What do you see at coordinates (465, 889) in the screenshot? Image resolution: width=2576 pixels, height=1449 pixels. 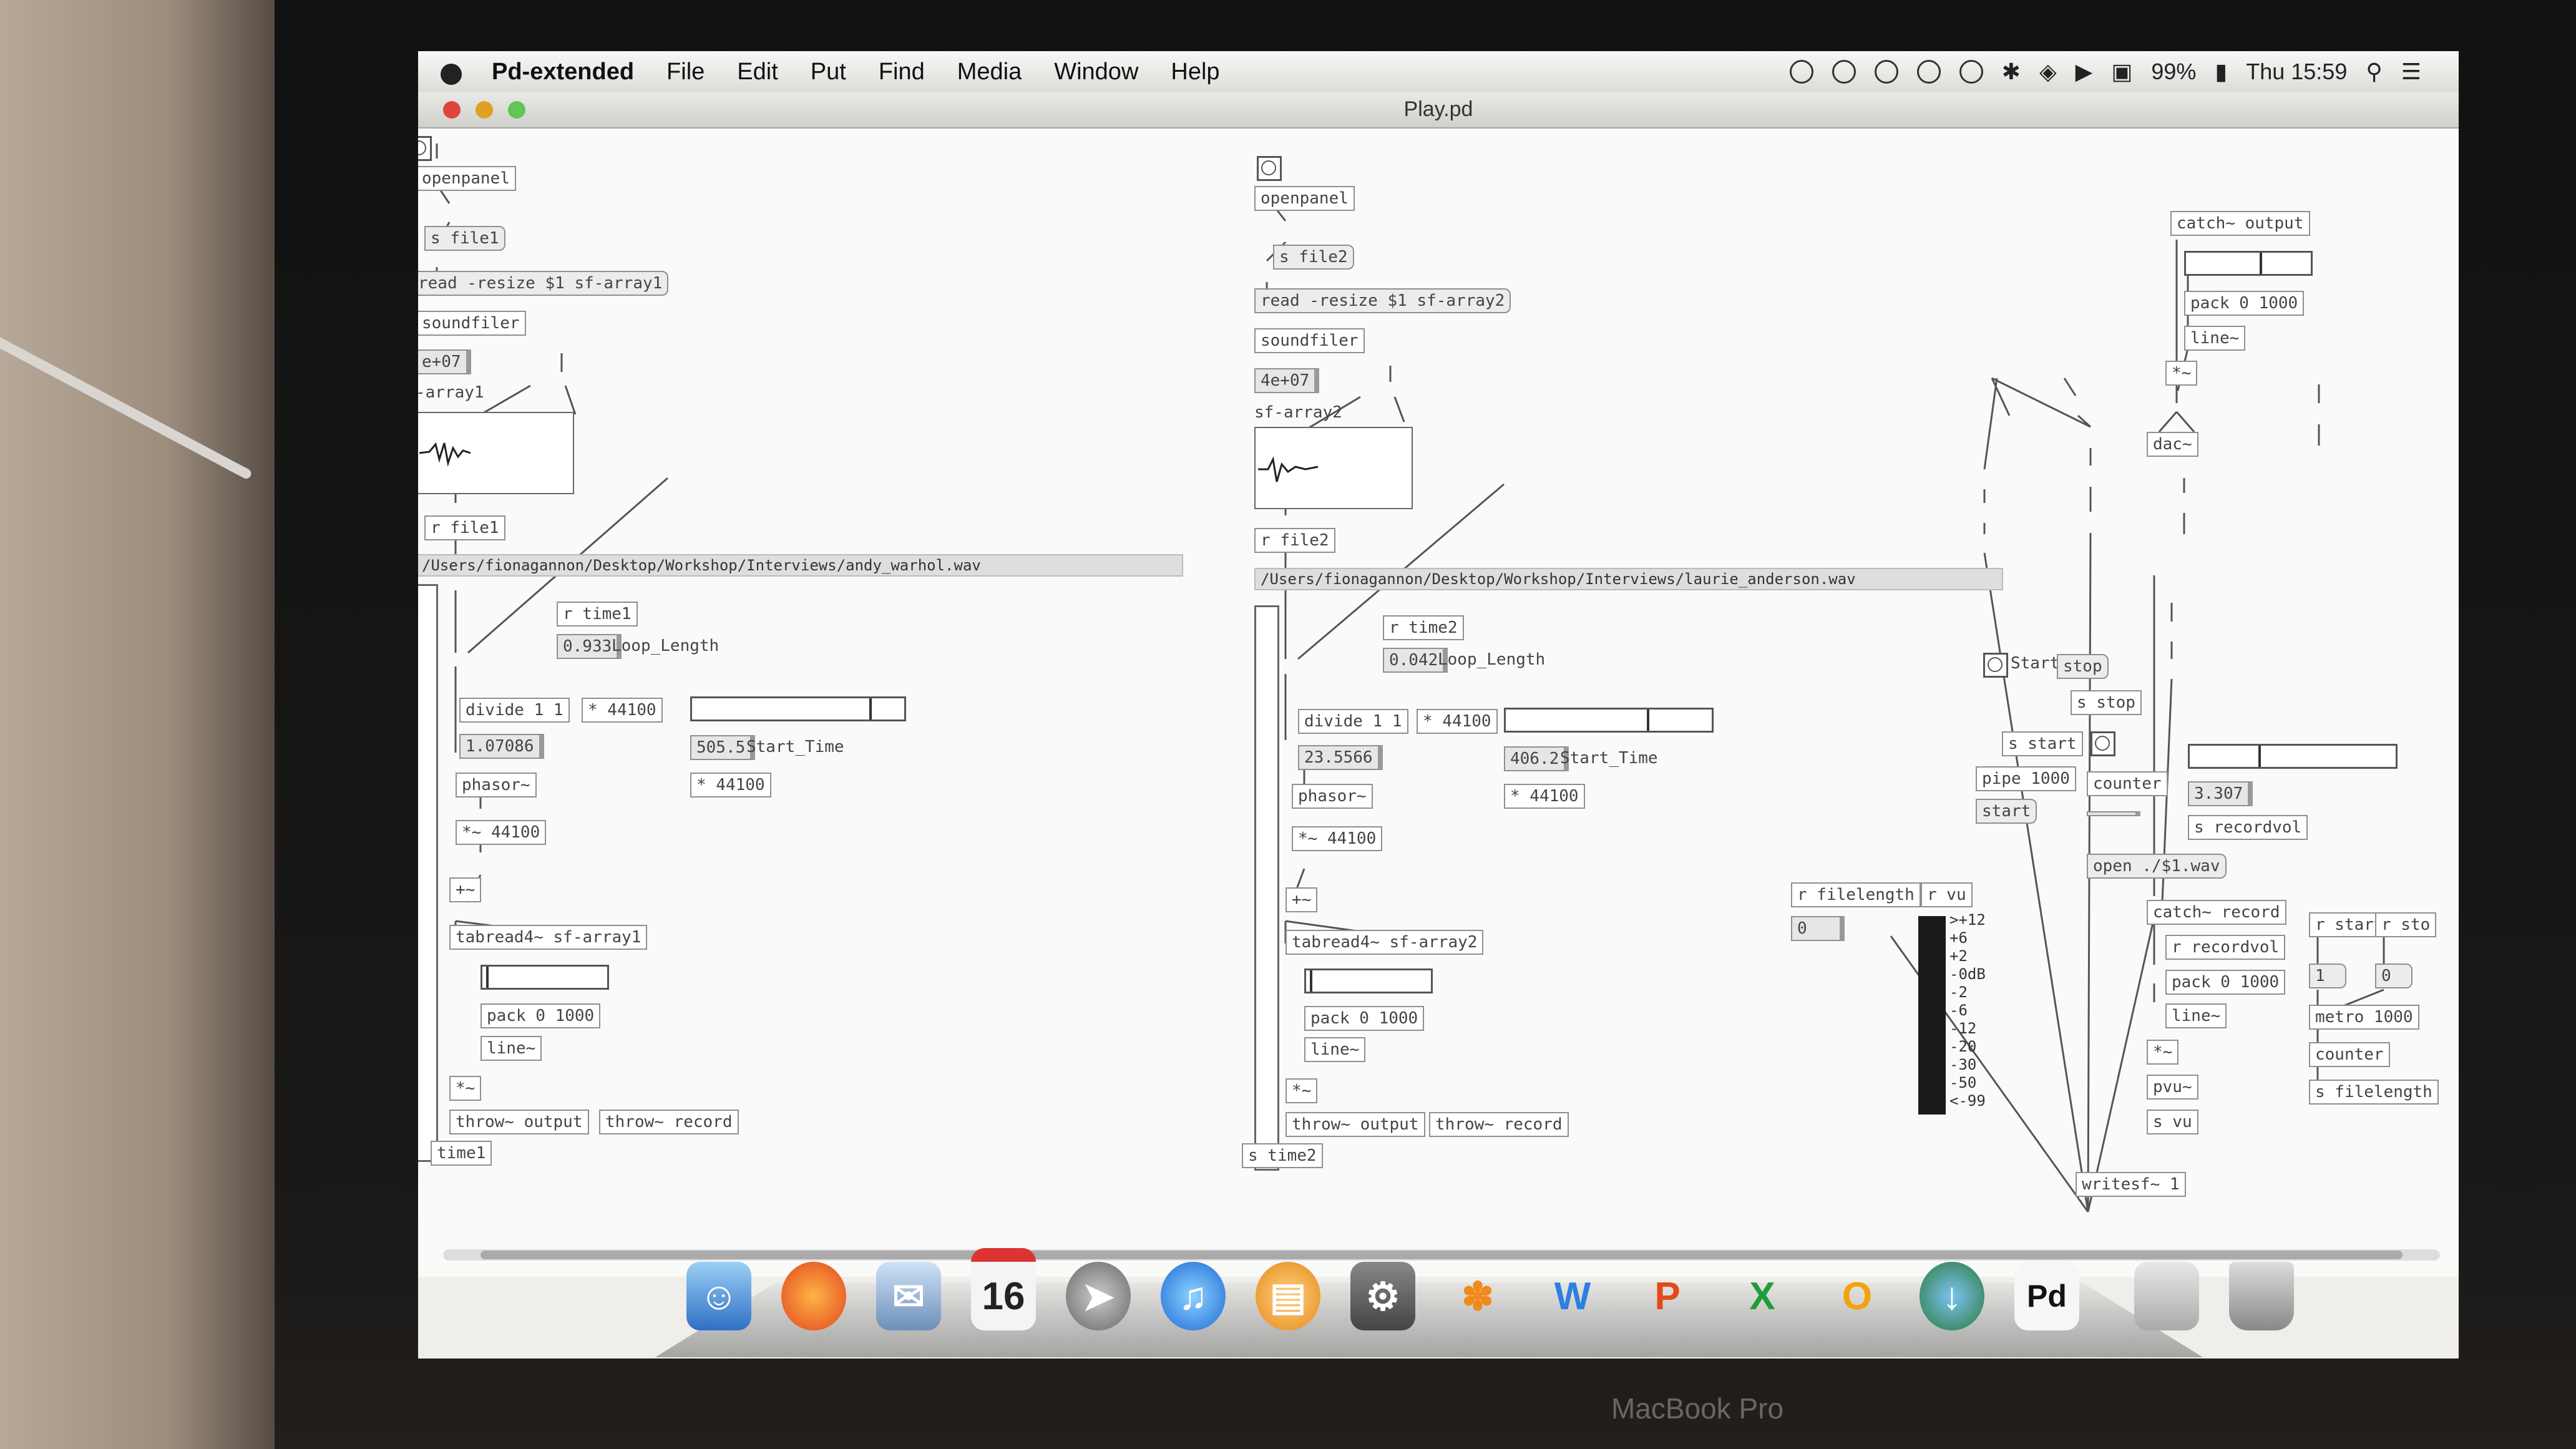 I see `left-plus-sig: +~` at bounding box center [465, 889].